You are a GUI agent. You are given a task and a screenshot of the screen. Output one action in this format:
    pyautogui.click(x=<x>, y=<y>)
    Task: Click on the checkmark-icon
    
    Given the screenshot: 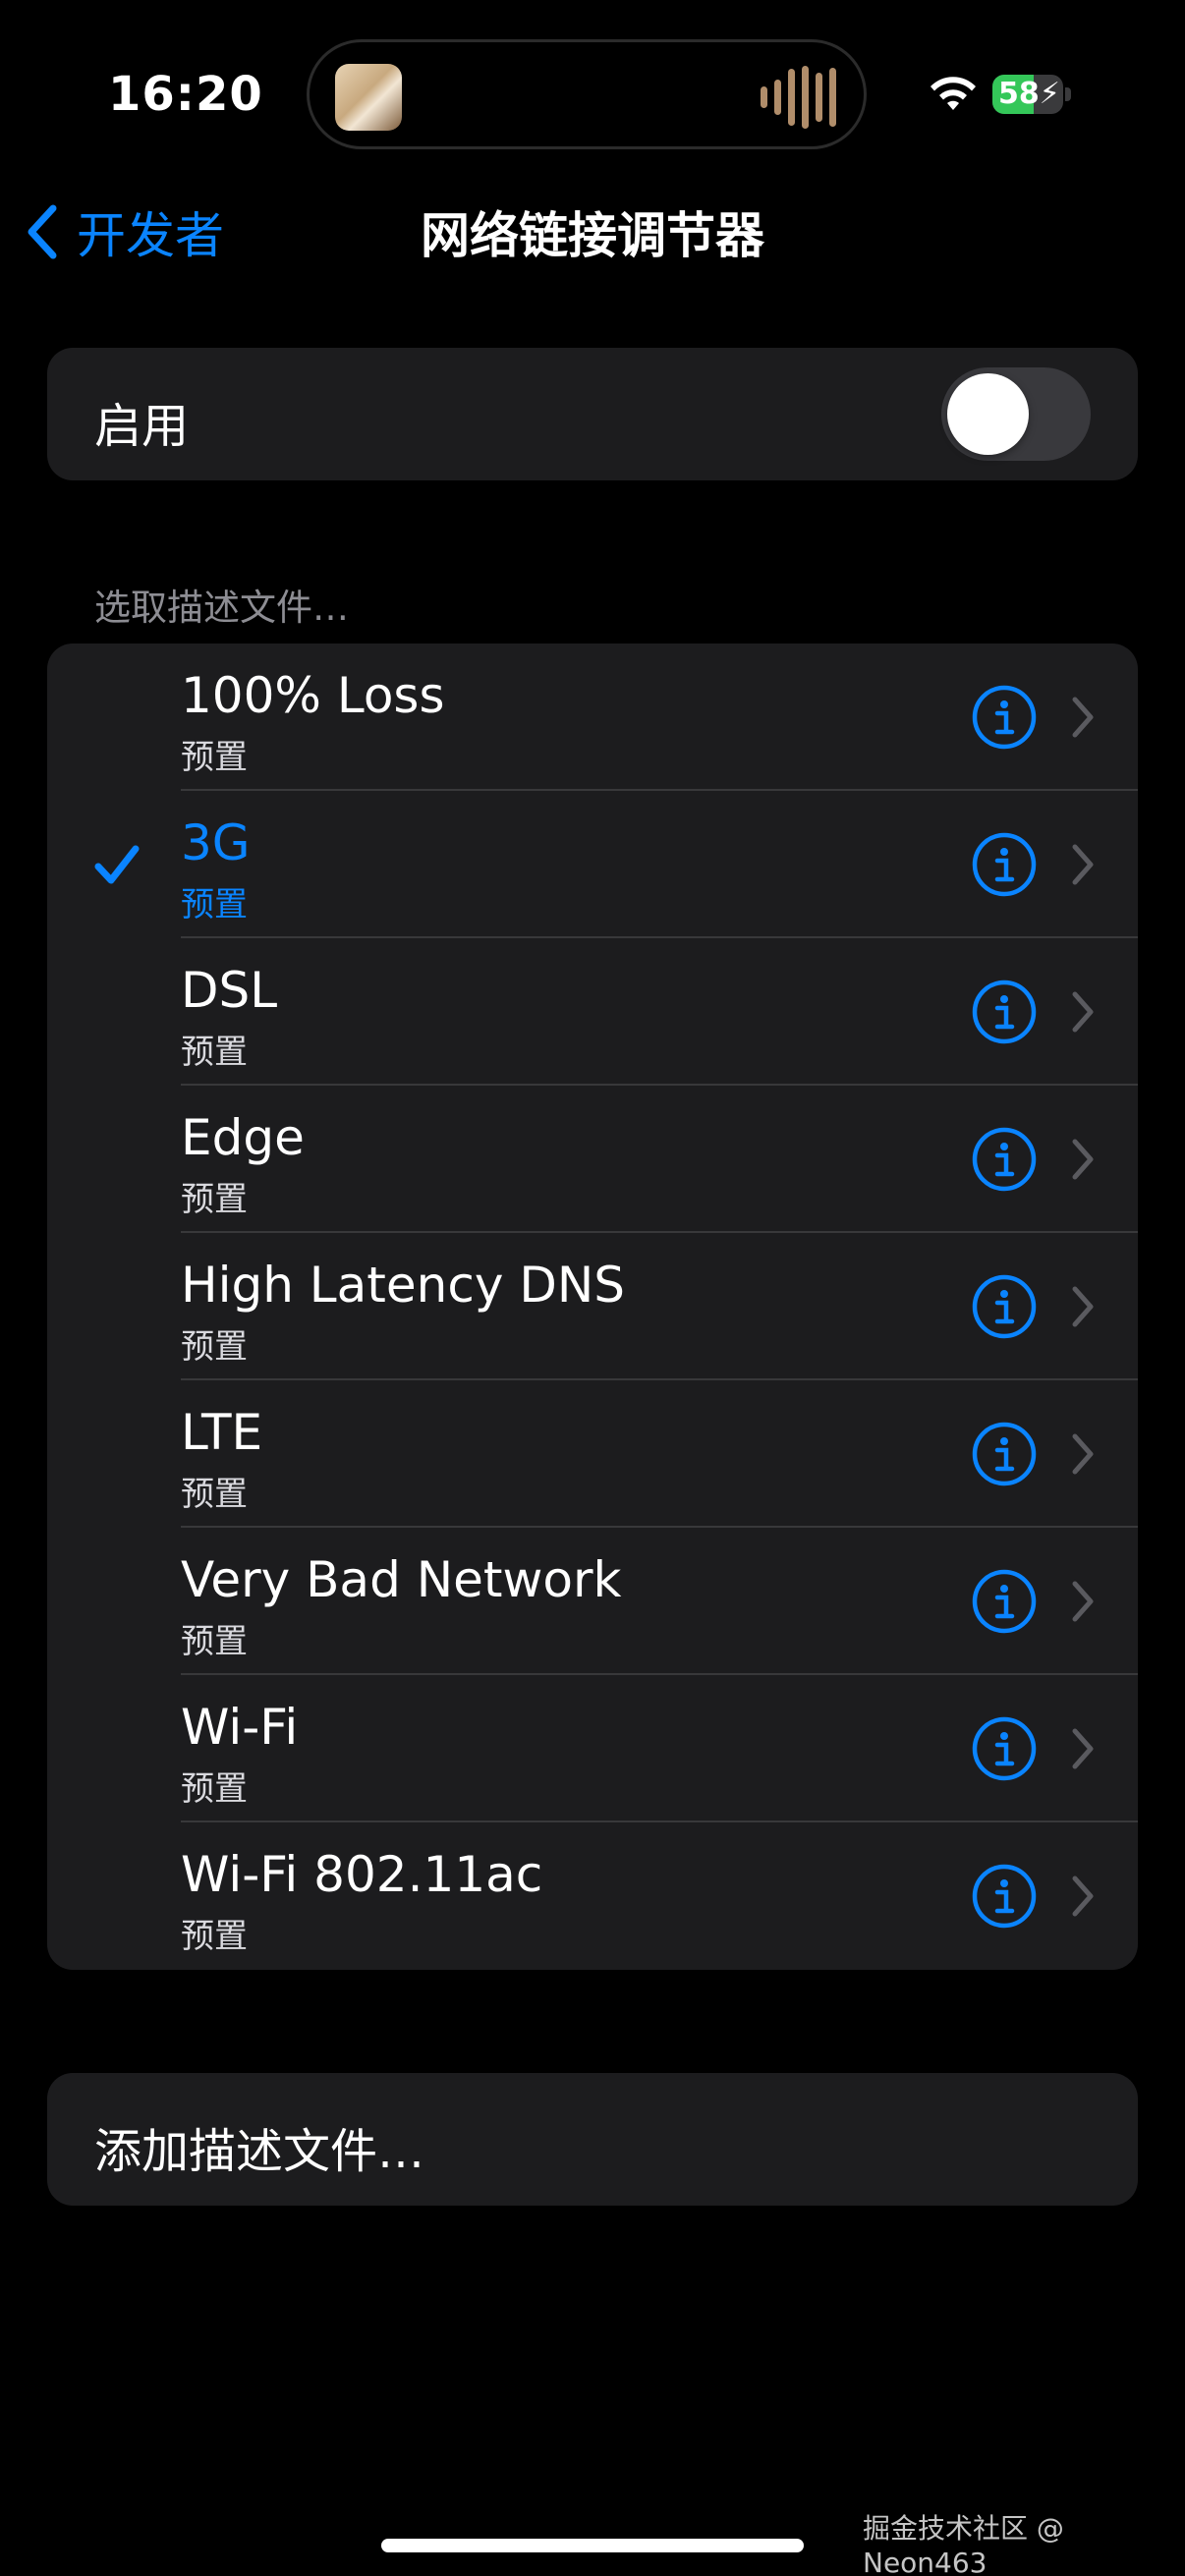 What is the action you would take?
    pyautogui.click(x=117, y=864)
    